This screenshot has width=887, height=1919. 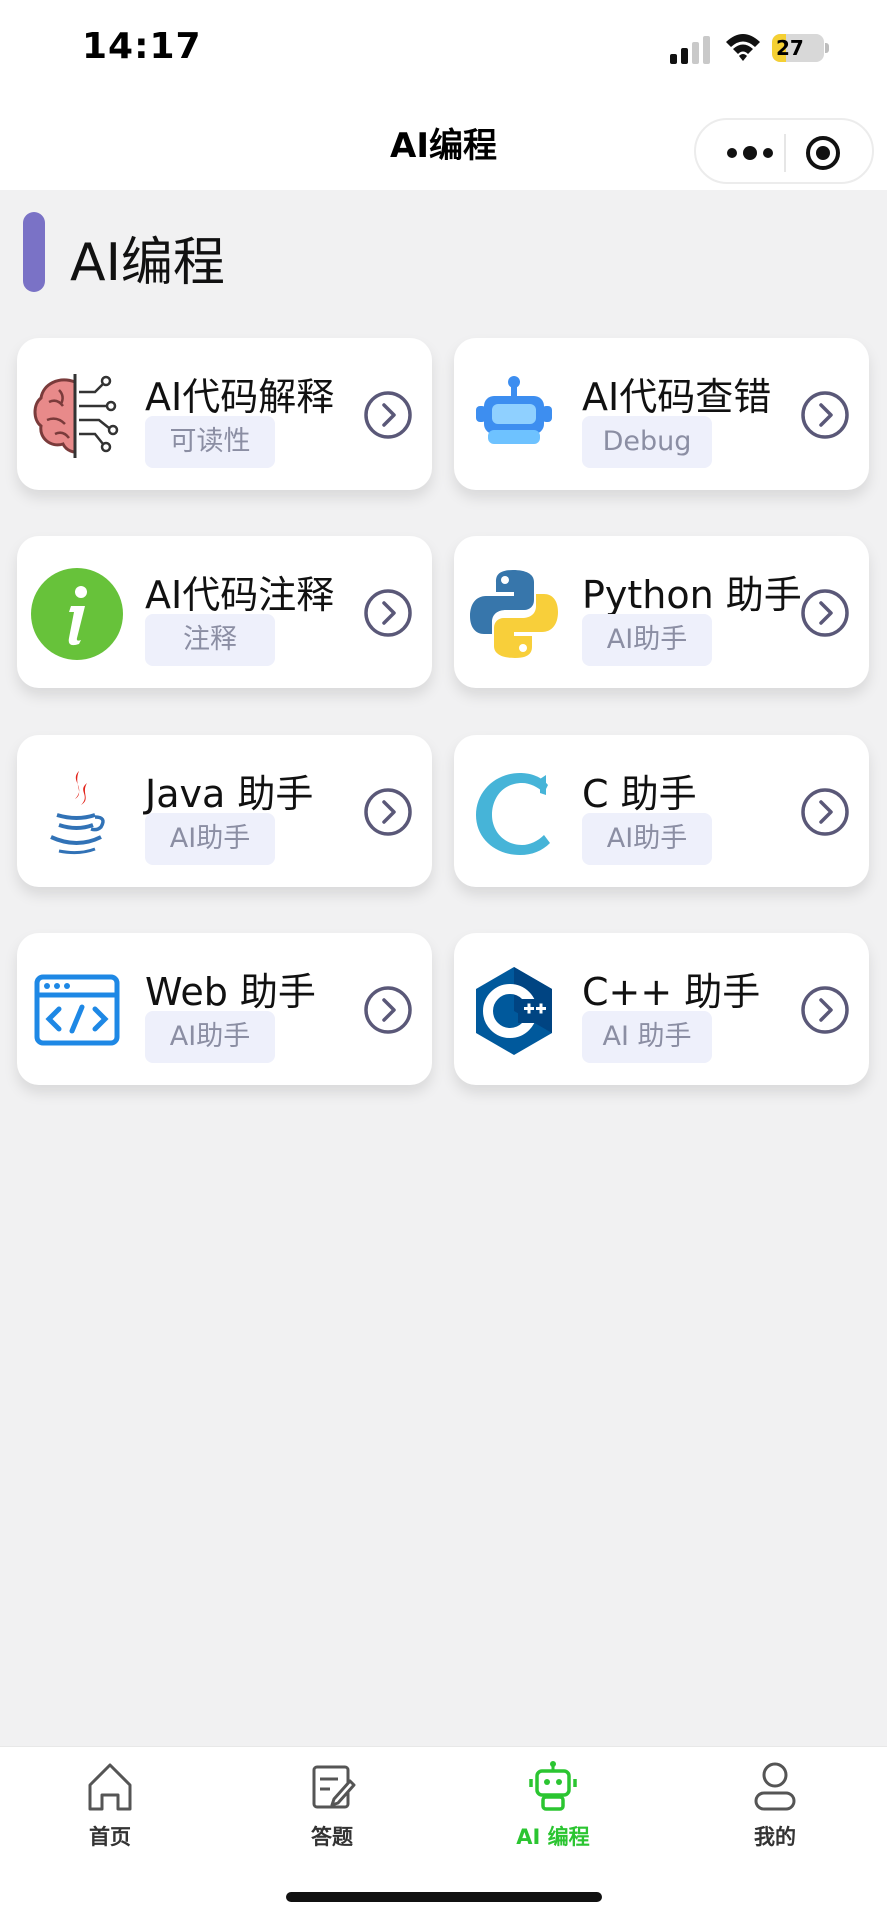 What do you see at coordinates (34, 252) in the screenshot?
I see `section-accent-bar` at bounding box center [34, 252].